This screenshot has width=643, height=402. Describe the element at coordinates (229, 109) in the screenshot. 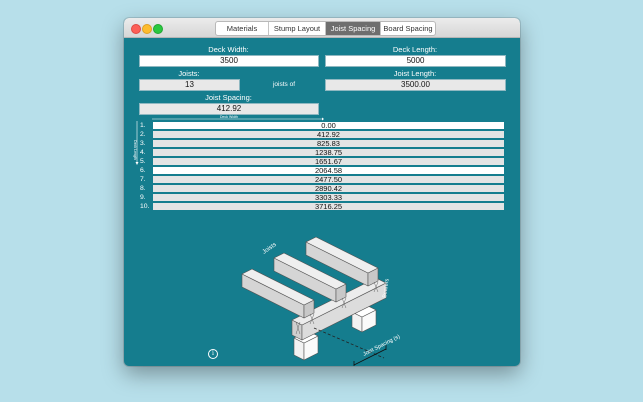

I see `joist-spacing-field: 412.92` at that location.